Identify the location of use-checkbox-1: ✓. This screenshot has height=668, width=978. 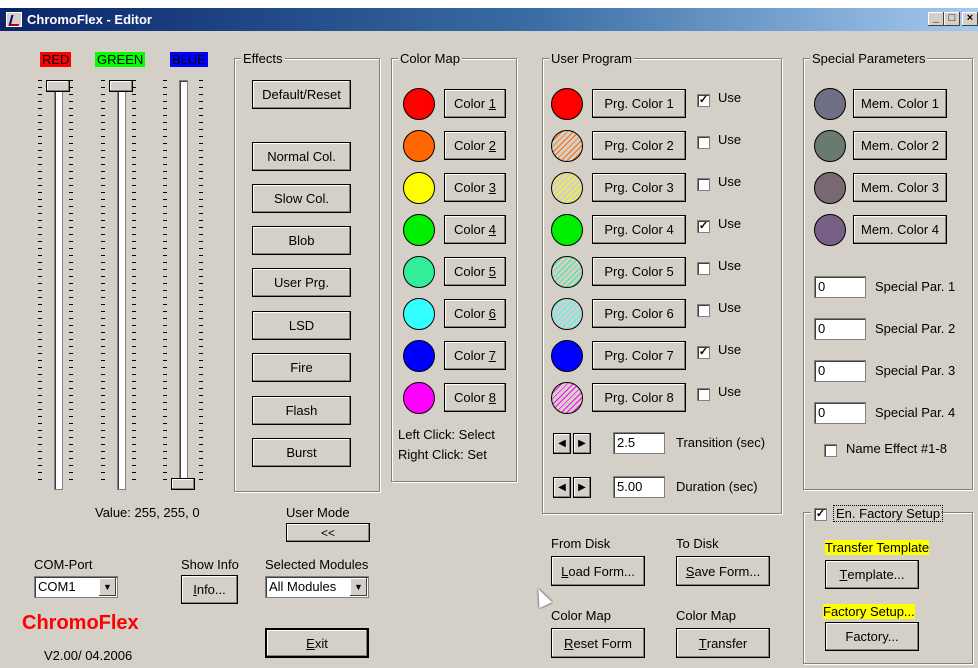
(703, 100).